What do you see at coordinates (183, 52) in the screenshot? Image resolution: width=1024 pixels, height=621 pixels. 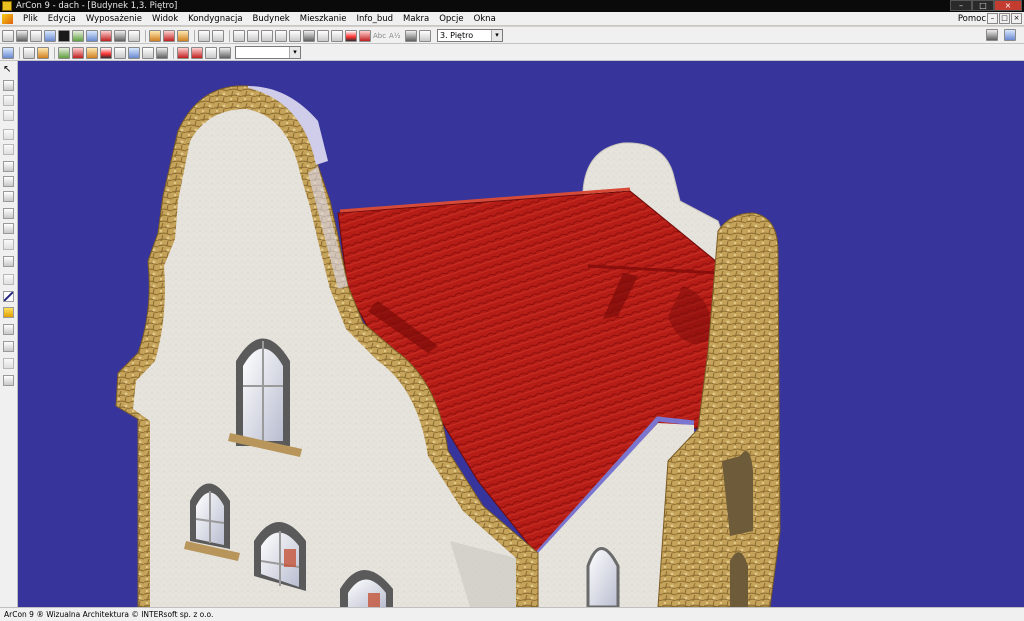 I see `floor-down-icon` at bounding box center [183, 52].